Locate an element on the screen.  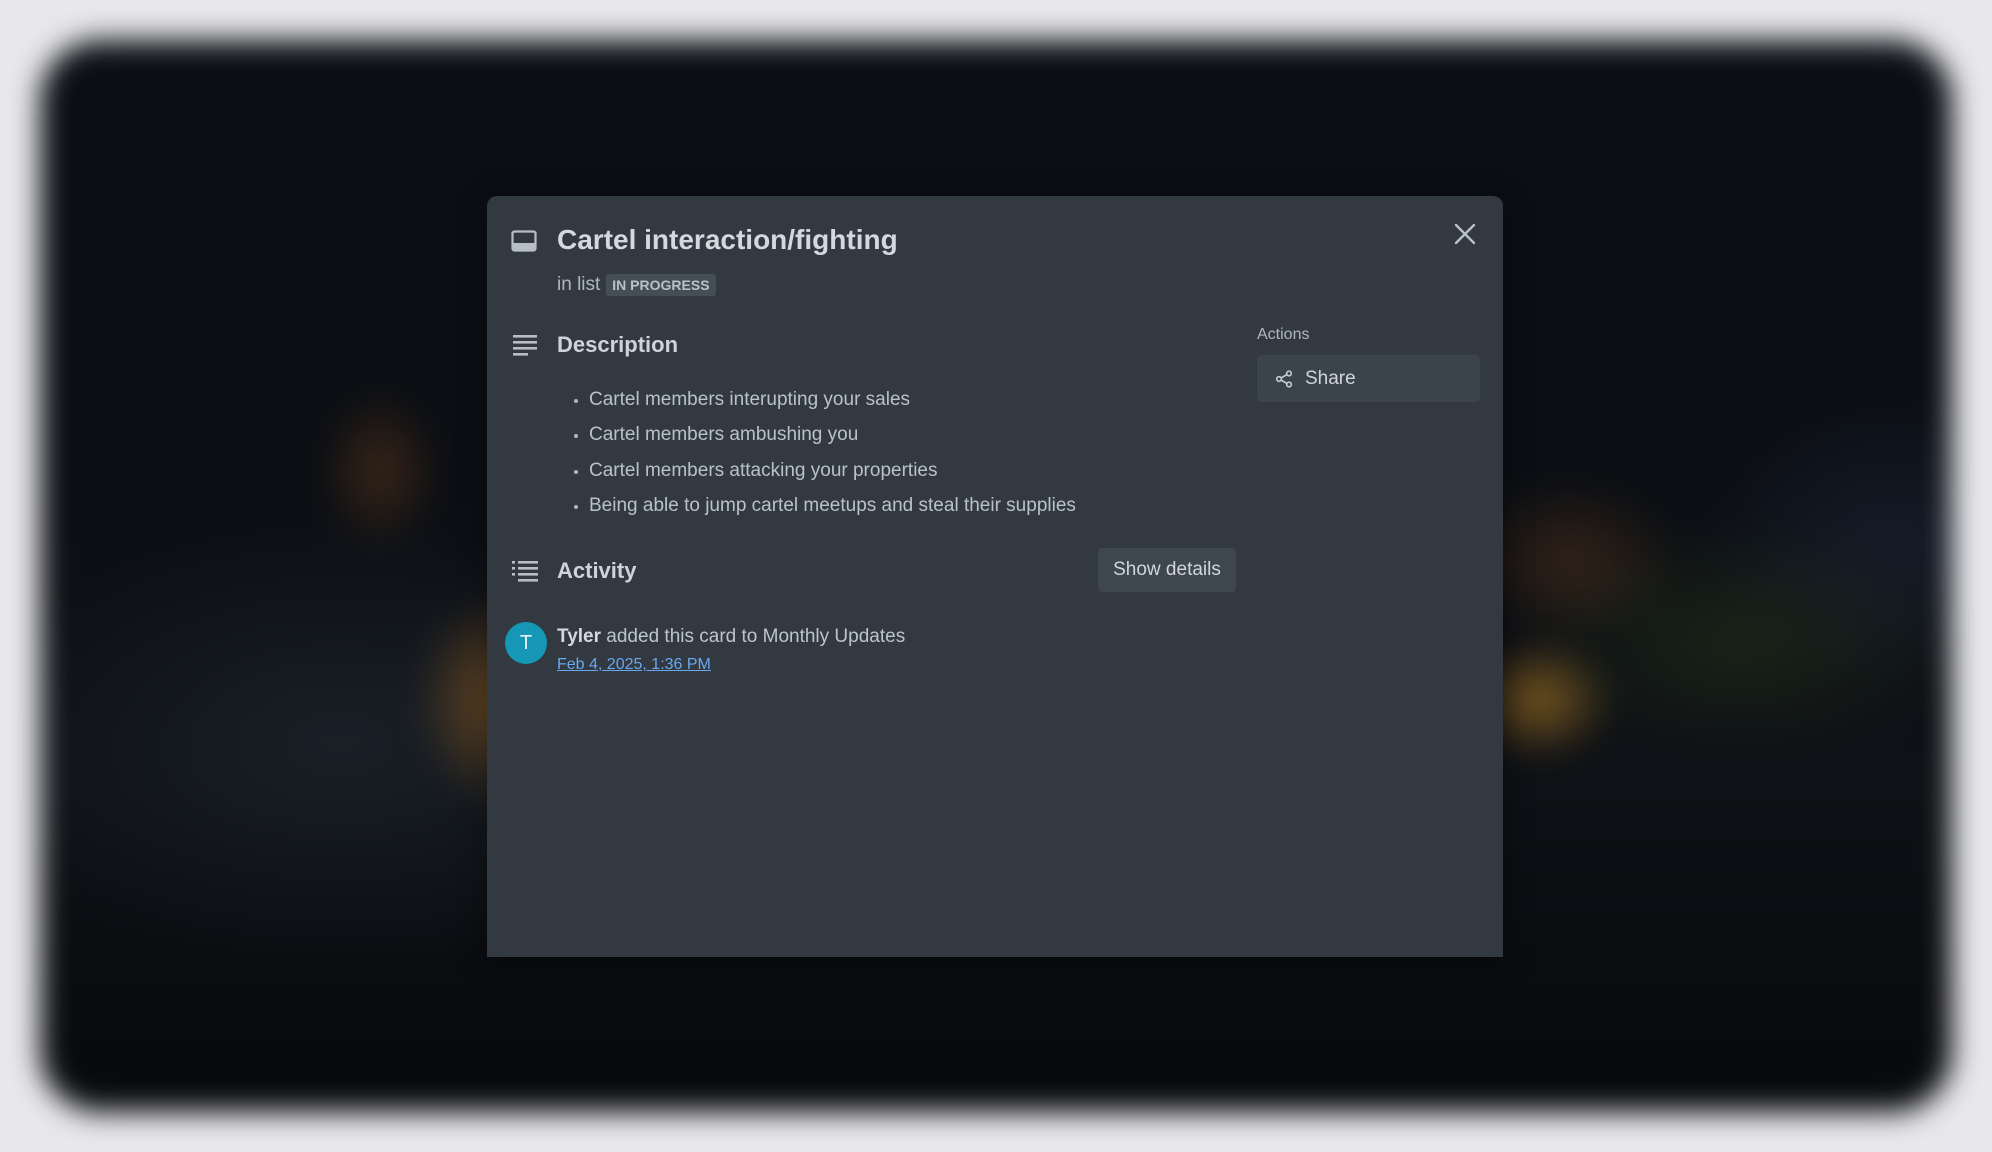
close-button is located at coordinates (1465, 234).